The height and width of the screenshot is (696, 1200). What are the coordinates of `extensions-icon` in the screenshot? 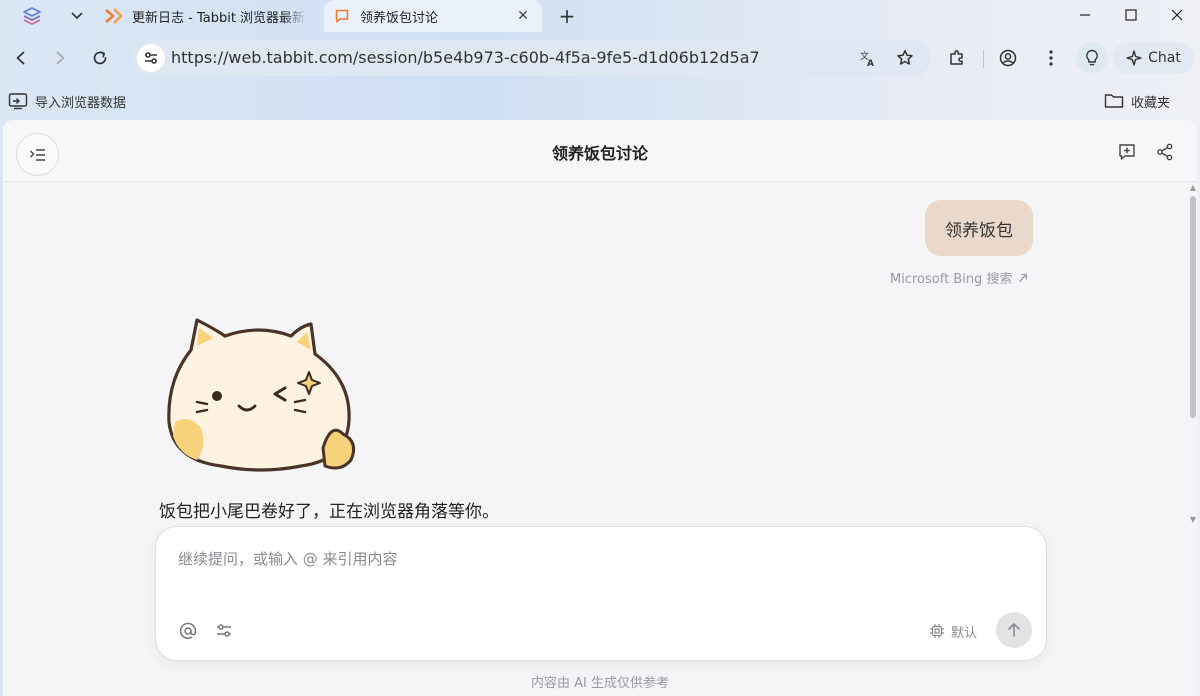 It's located at (957, 58).